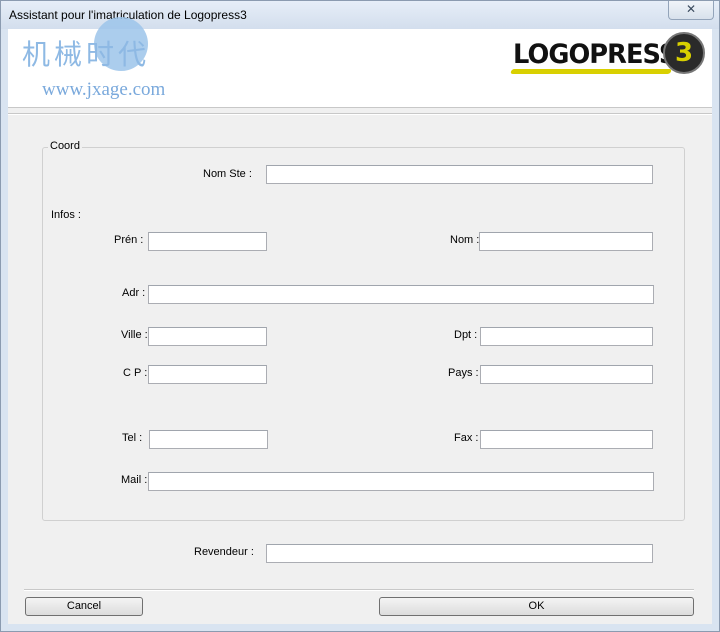 The height and width of the screenshot is (632, 720). Describe the element at coordinates (566, 374) in the screenshot. I see `pays-field` at that location.